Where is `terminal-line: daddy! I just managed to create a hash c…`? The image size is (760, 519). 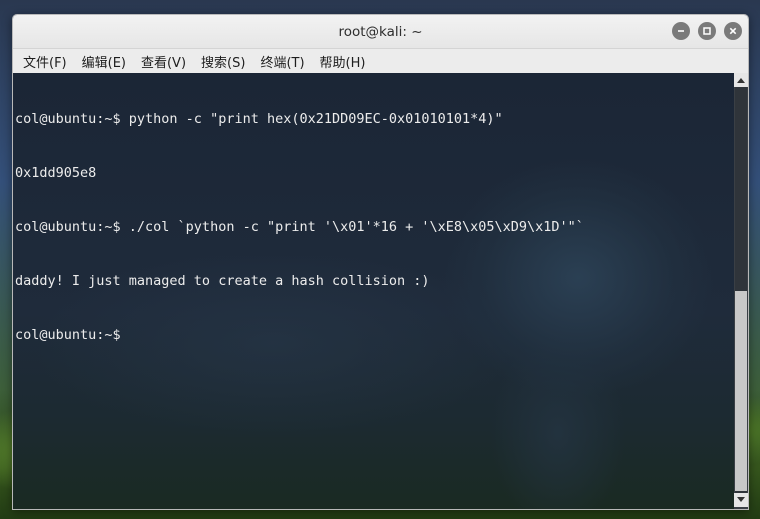 terminal-line: daddy! I just managed to create a hash c… is located at coordinates (222, 281).